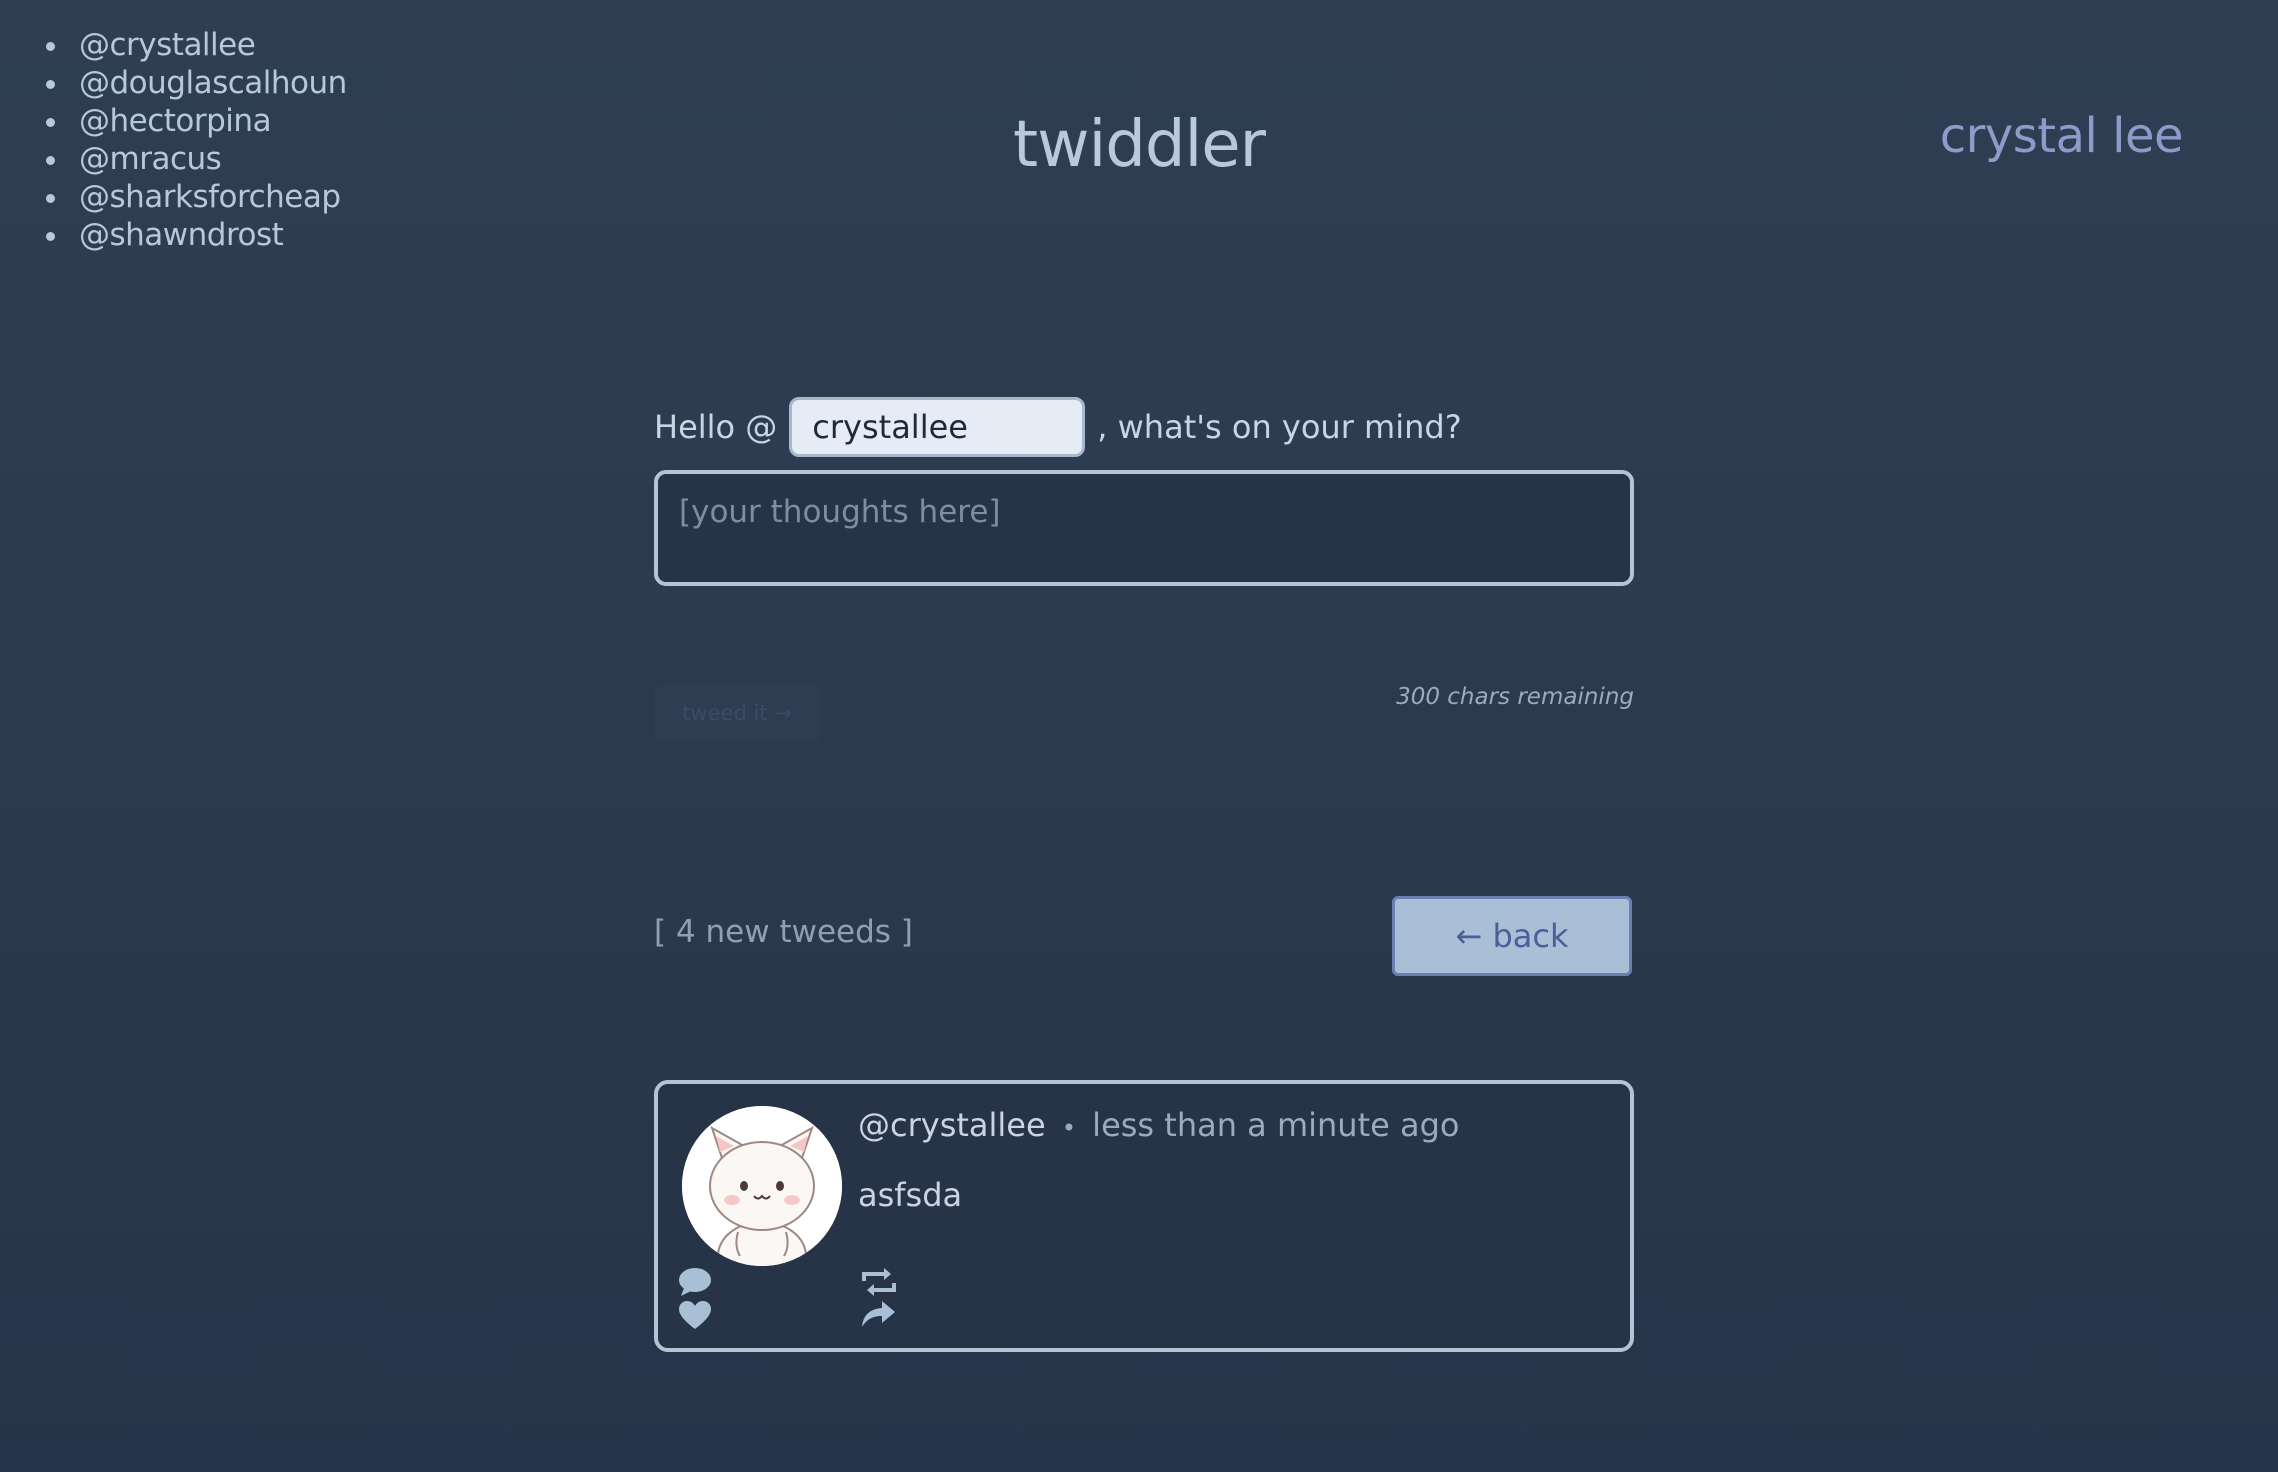 The height and width of the screenshot is (1472, 2278). I want to click on greeting-prefix: Hello @, so click(716, 427).